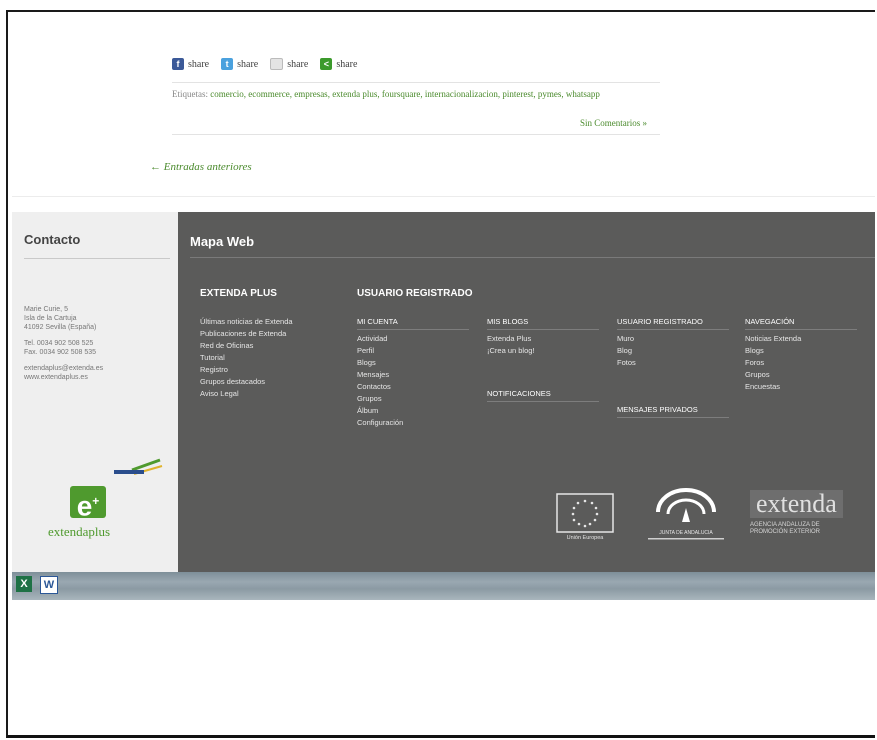 This screenshot has height=740, width=877. Describe the element at coordinates (79, 531) in the screenshot. I see `extendaplus-logo-text: extendaplus` at that location.